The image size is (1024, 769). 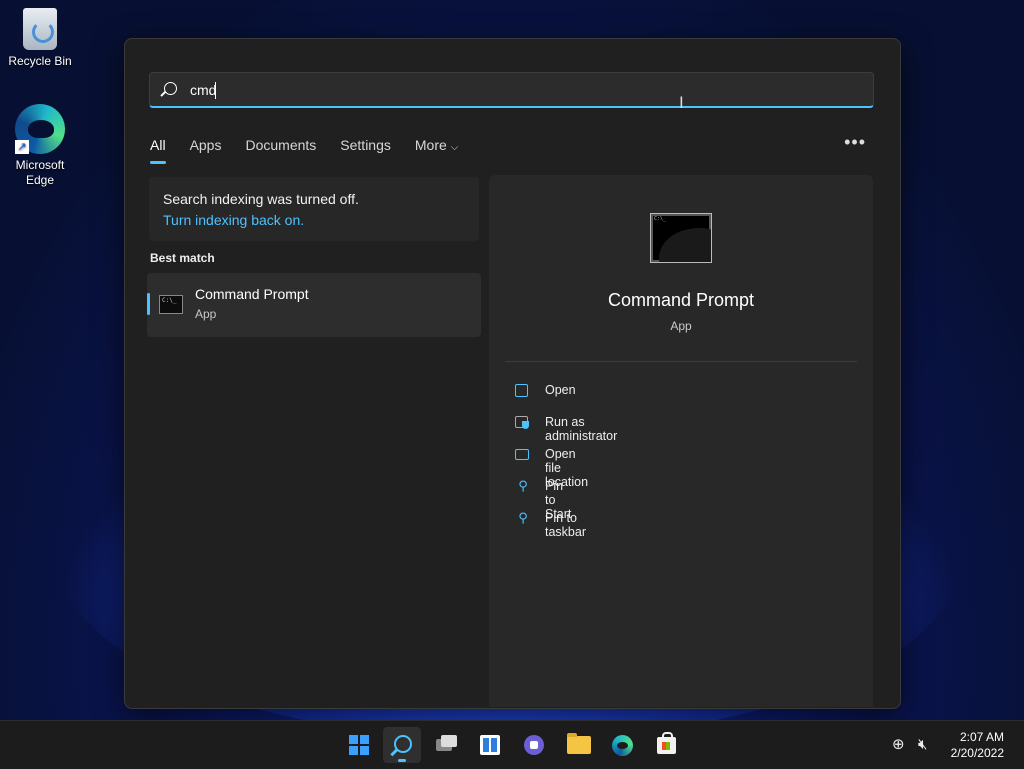 What do you see at coordinates (449, 741) in the screenshot?
I see `task-view-icon-front` at bounding box center [449, 741].